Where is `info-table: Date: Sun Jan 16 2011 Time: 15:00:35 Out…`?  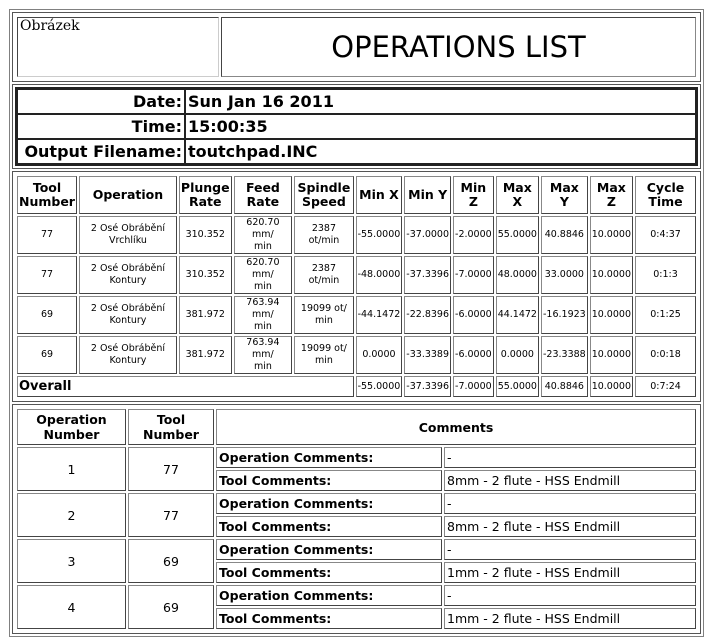
info-table: Date: Sun Jan 16 2011 Time: 15:00:35 Out… is located at coordinates (356, 126).